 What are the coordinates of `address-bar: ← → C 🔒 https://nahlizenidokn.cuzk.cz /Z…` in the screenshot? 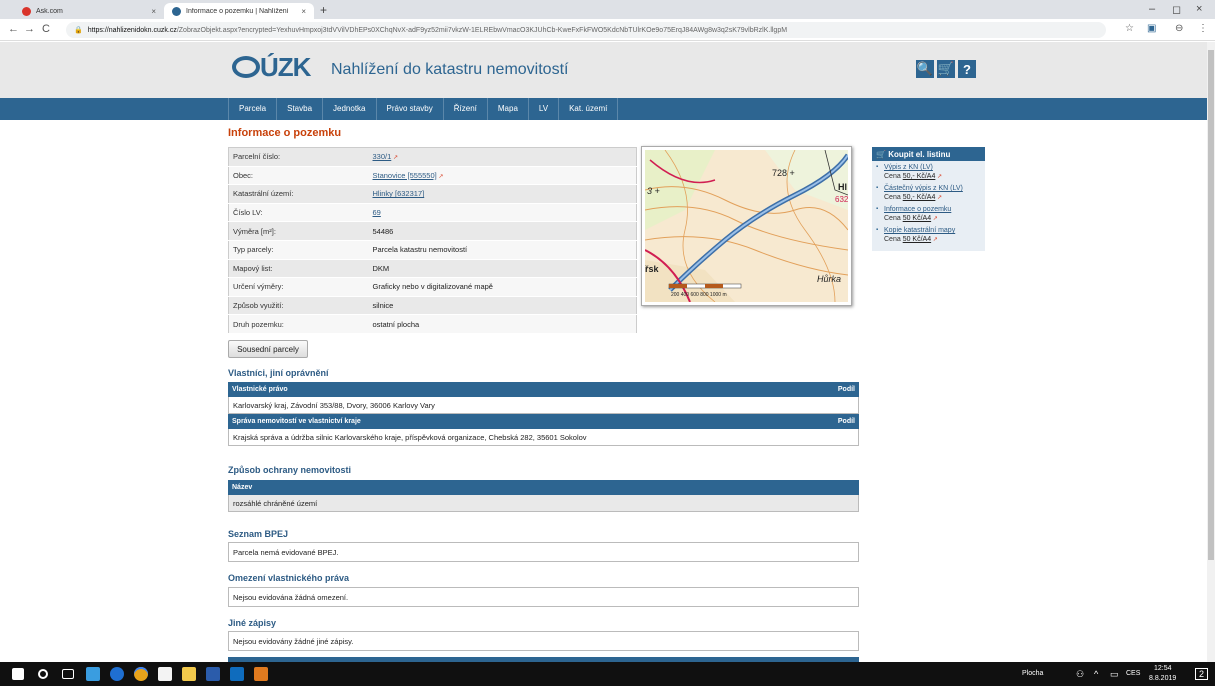 It's located at (607, 30).